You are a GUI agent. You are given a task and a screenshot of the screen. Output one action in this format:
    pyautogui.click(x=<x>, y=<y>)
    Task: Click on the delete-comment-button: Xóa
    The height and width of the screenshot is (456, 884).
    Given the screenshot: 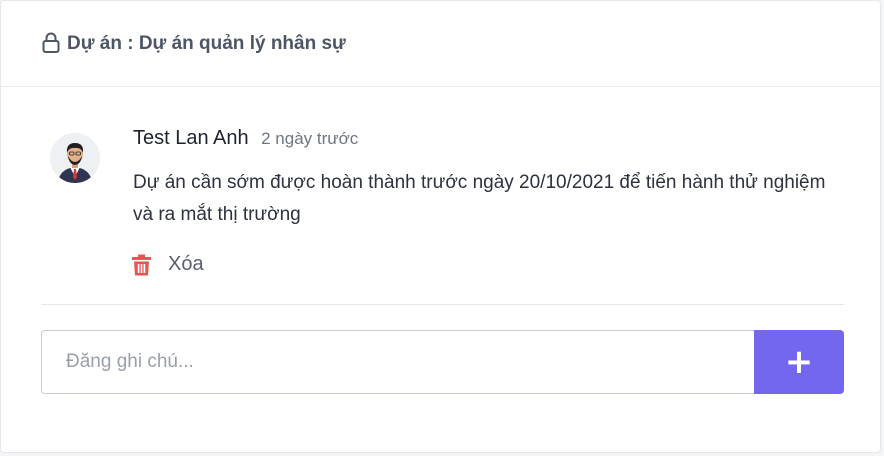 What is the action you would take?
    pyautogui.click(x=167, y=264)
    